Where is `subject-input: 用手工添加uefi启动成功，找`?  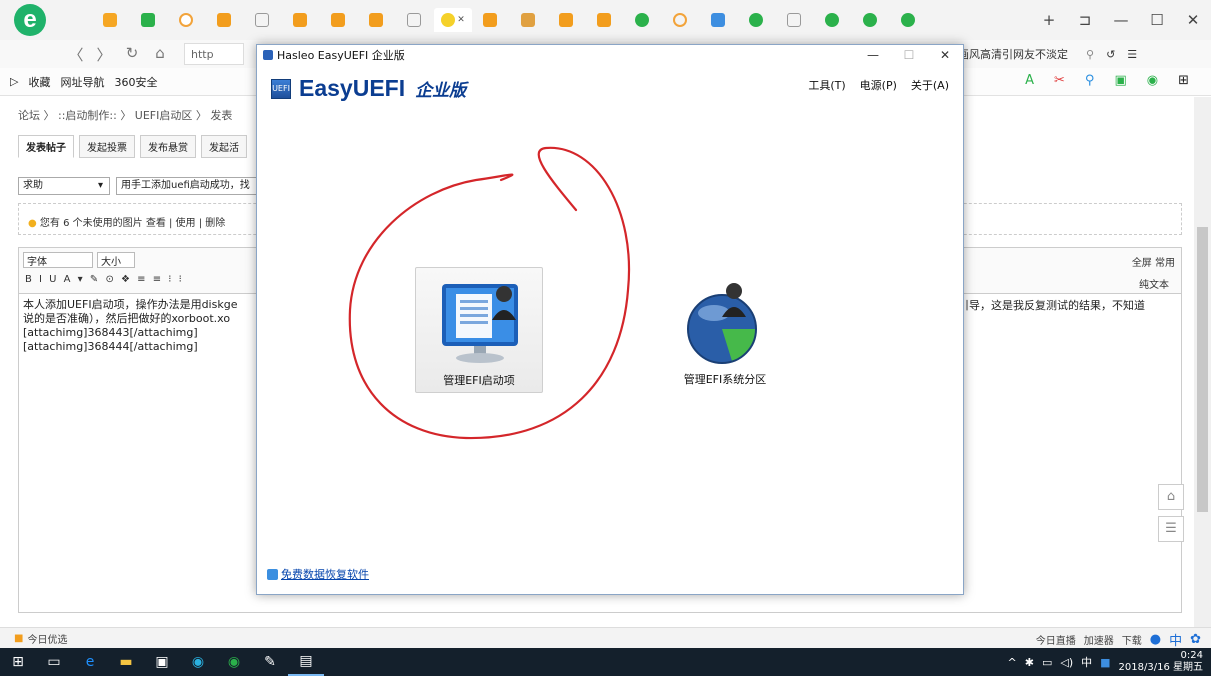 subject-input: 用手工添加uefi启动成功，找 is located at coordinates (187, 186).